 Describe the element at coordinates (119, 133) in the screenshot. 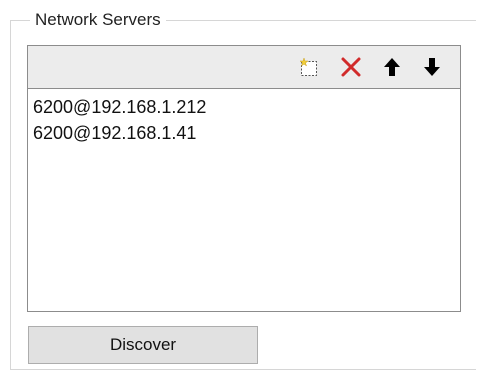

I see `list-item: 6200@192.168.1.41` at that location.